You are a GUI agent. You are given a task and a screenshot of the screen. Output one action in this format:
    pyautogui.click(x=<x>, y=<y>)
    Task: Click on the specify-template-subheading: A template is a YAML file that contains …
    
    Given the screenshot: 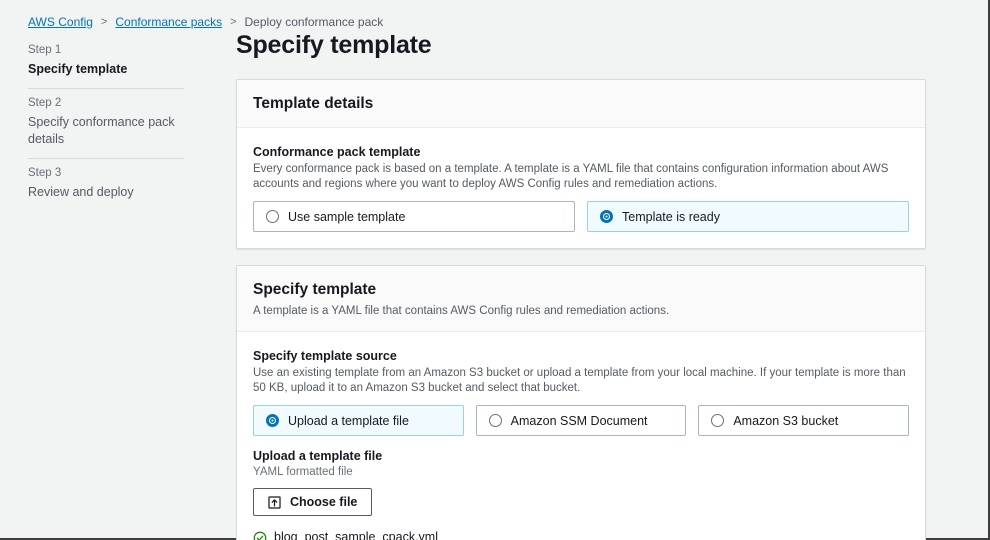 What is the action you would take?
    pyautogui.click(x=461, y=311)
    